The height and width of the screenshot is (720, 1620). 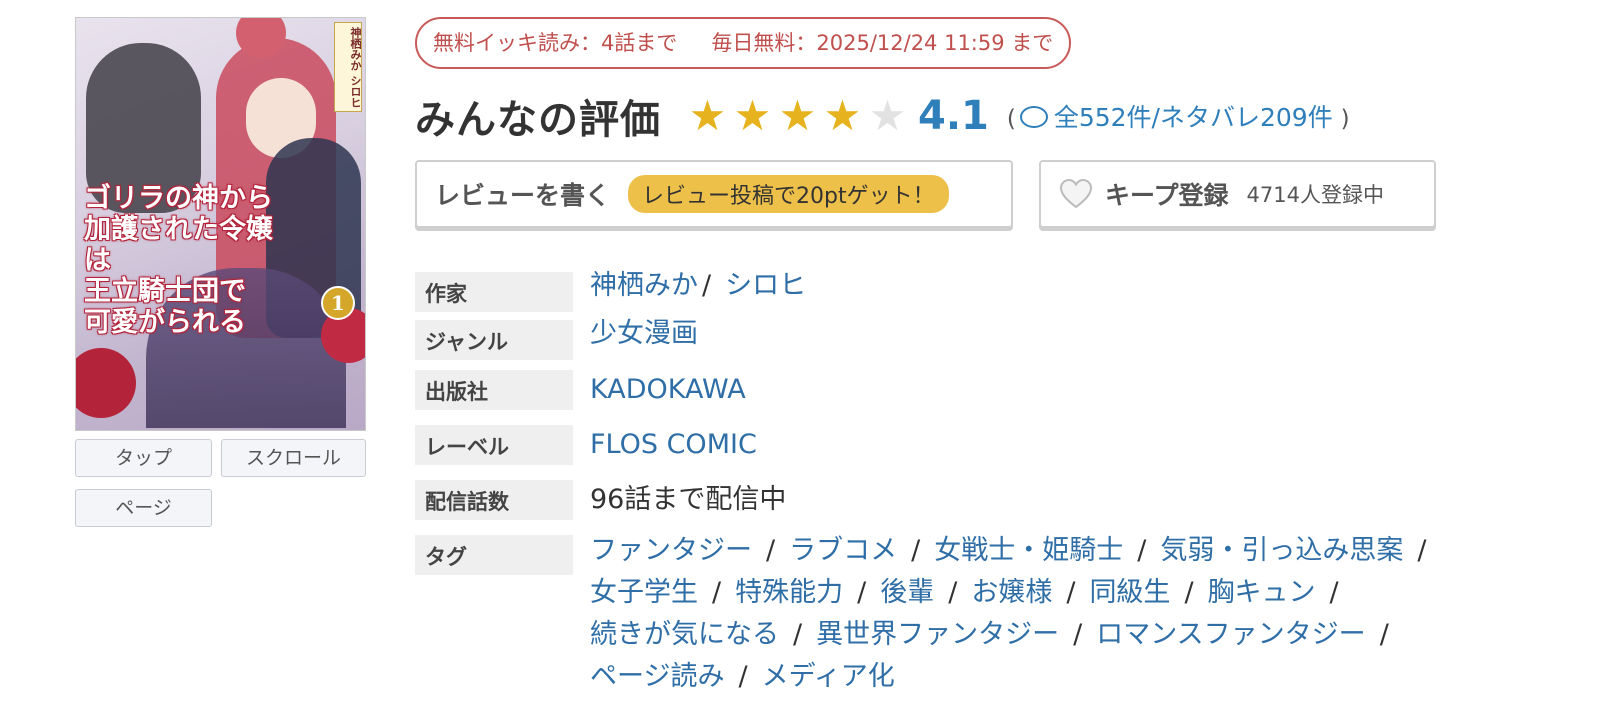 What do you see at coordinates (1076, 193) in the screenshot?
I see `heart-icon` at bounding box center [1076, 193].